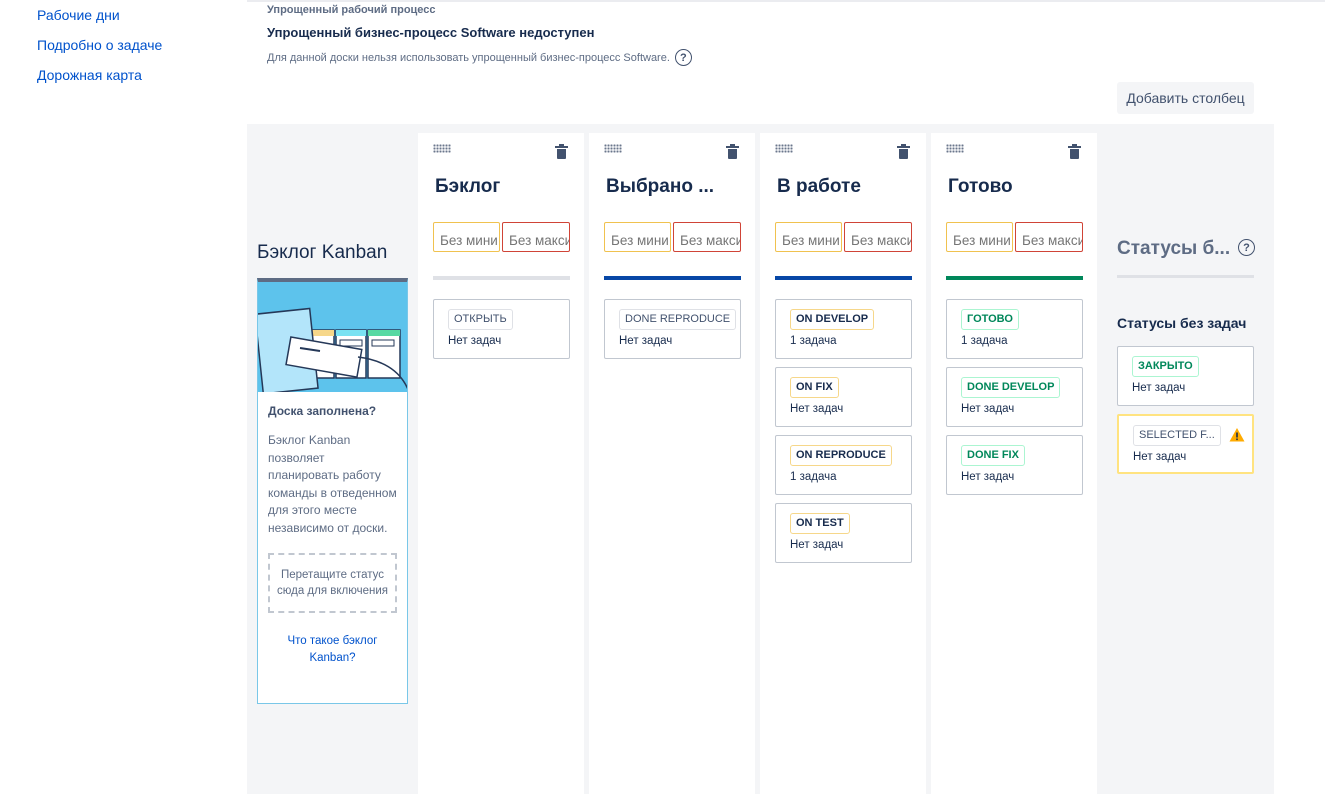 The image size is (1325, 794). I want to click on status-card: ЗАКРЫТО Нет задач, so click(1185, 376).